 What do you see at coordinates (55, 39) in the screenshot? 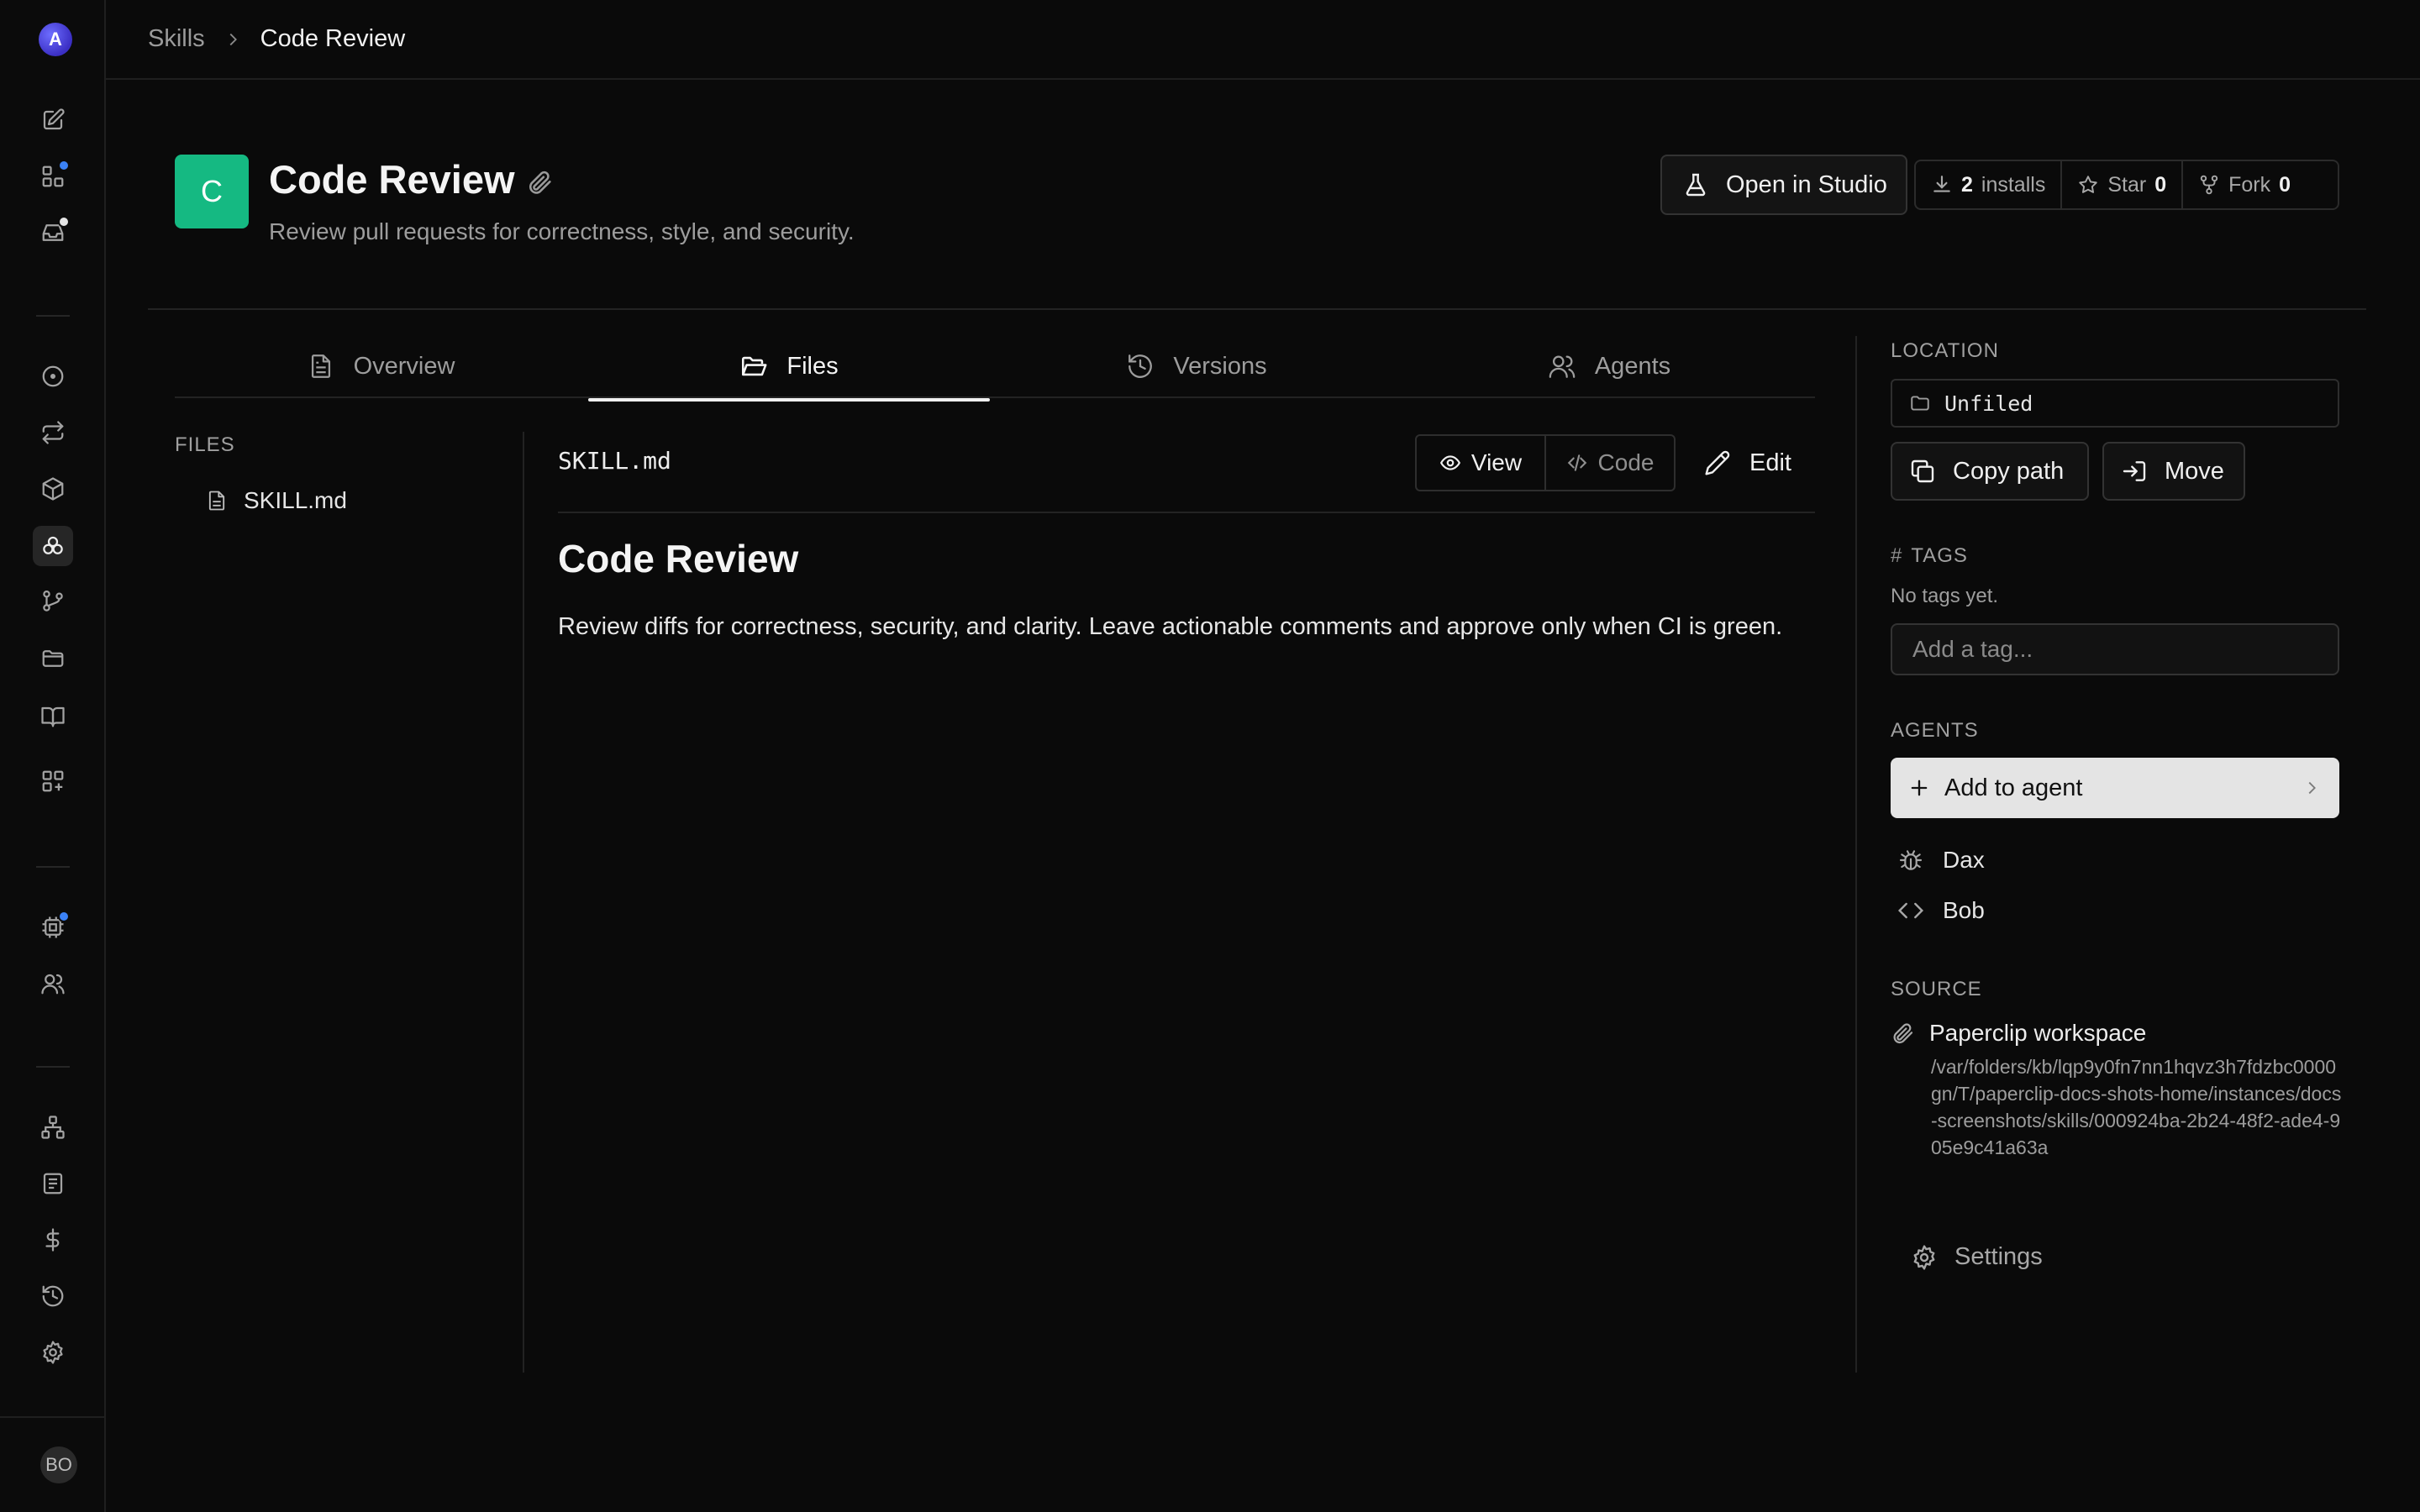
I see `workspace-avatar: A` at bounding box center [55, 39].